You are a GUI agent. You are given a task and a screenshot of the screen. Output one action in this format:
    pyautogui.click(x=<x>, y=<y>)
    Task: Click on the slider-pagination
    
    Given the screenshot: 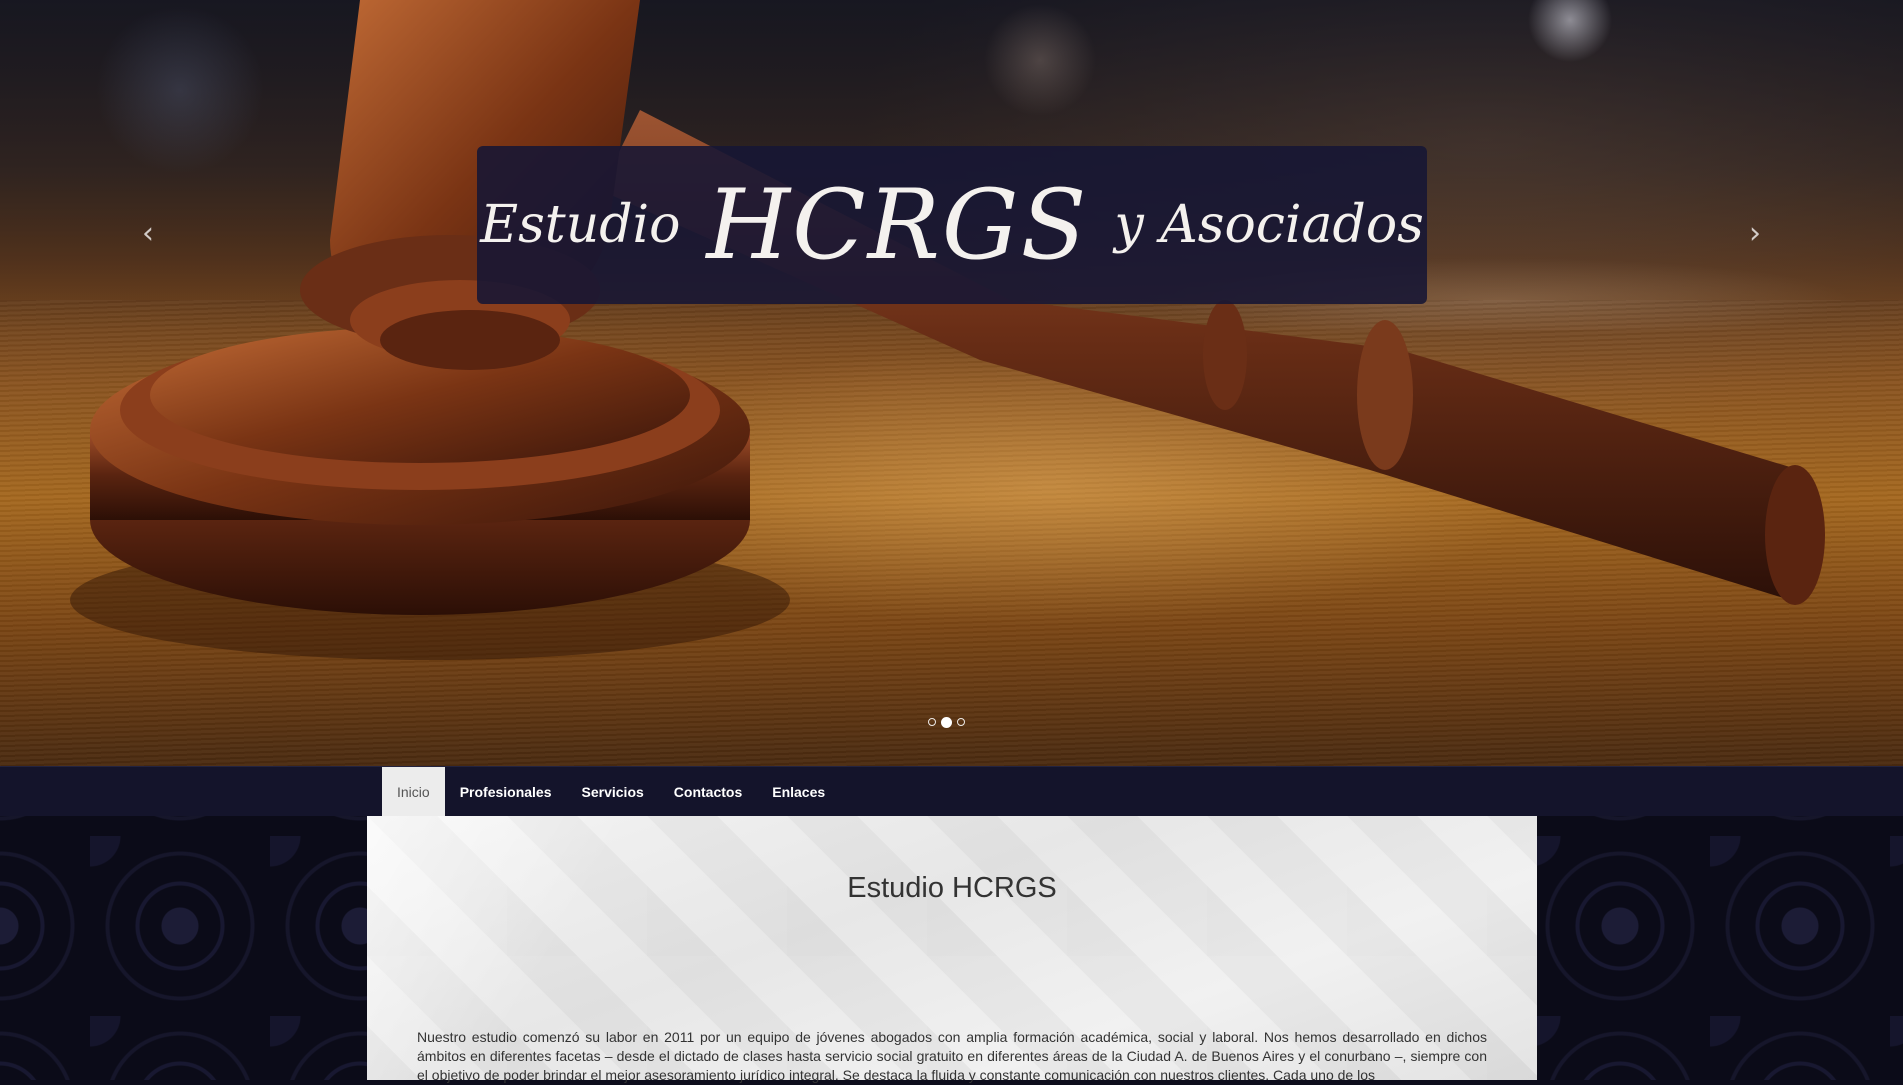 What is the action you would take?
    pyautogui.click(x=946, y=722)
    